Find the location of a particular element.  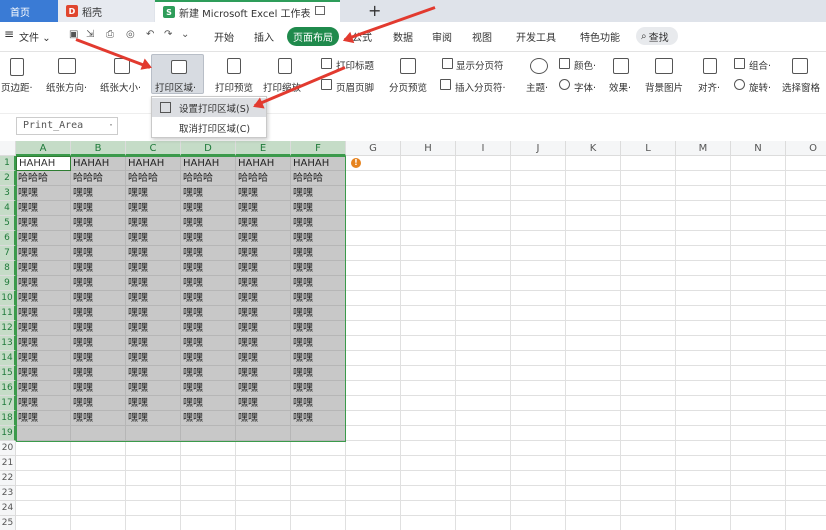

column-header: B is located at coordinates (98, 148).